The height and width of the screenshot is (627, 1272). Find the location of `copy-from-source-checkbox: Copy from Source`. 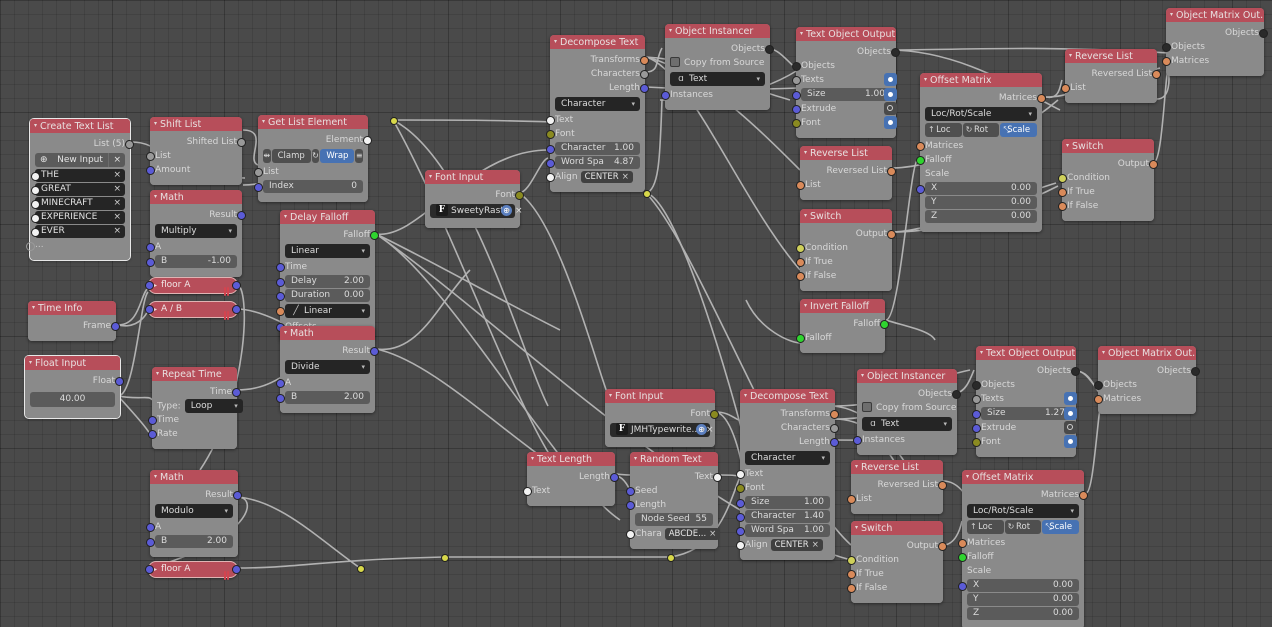

copy-from-source-checkbox: Copy from Source is located at coordinates (717, 63).